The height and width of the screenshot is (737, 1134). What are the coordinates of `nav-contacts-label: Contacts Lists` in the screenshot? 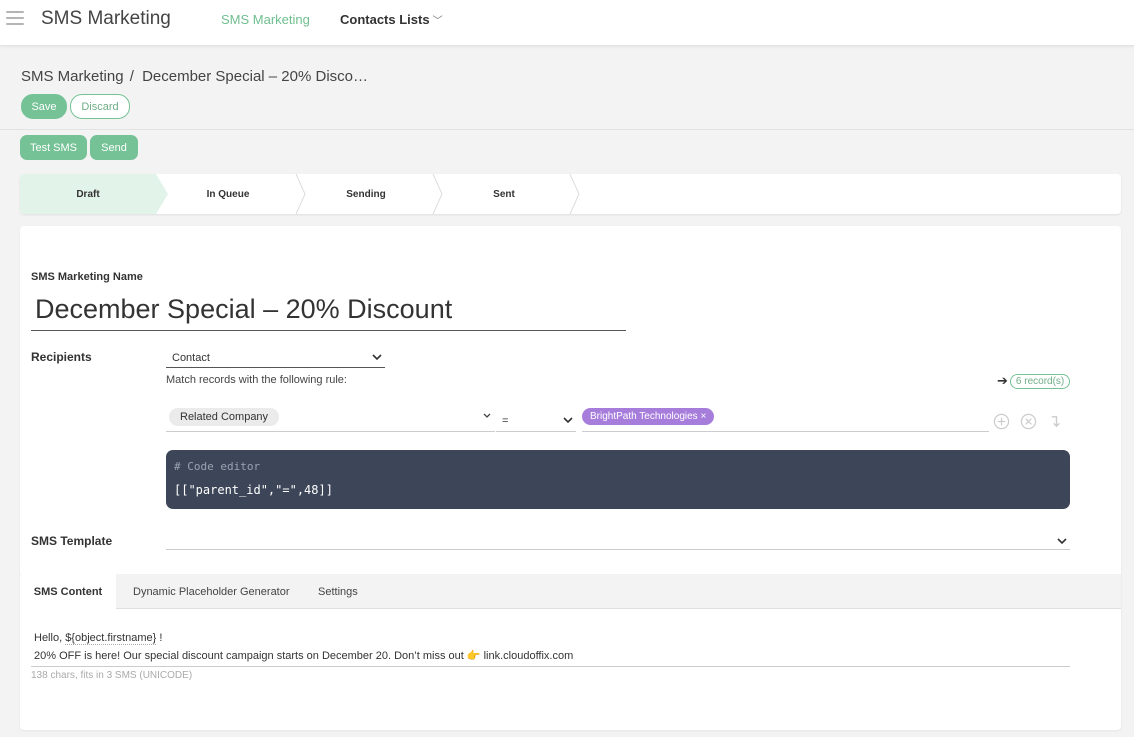 It's located at (385, 19).